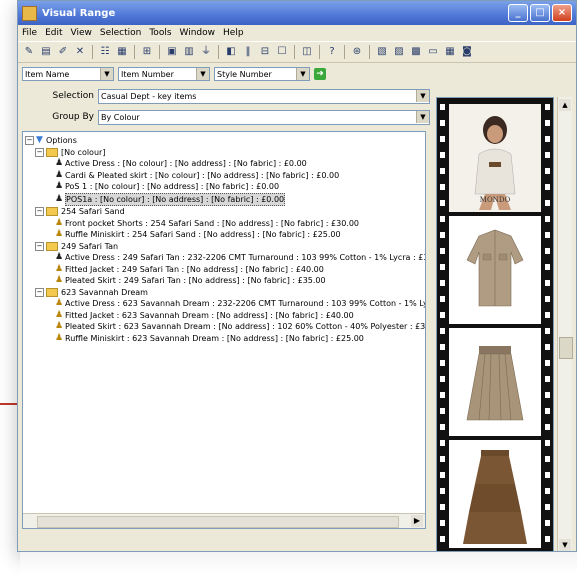 The height and width of the screenshot is (575, 577). I want to click on group-icon: ▣, so click(172, 52).